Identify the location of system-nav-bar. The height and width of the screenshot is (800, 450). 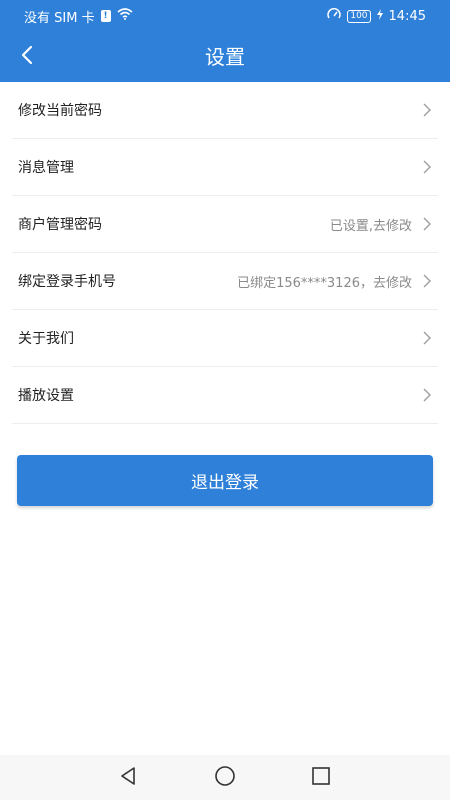
(225, 777).